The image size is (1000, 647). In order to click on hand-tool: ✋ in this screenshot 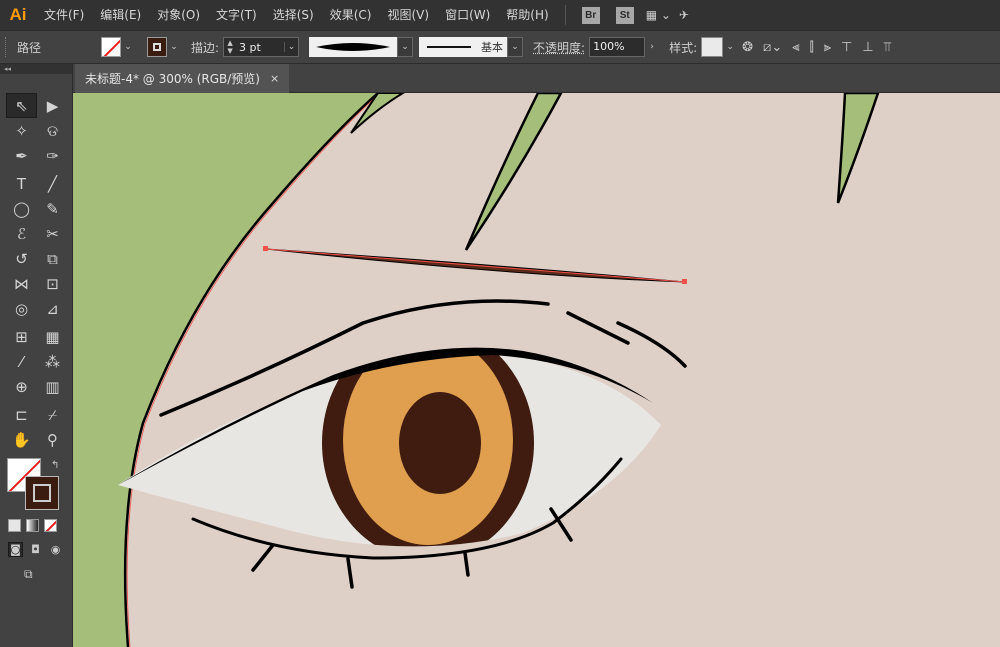, I will do `click(21, 439)`.